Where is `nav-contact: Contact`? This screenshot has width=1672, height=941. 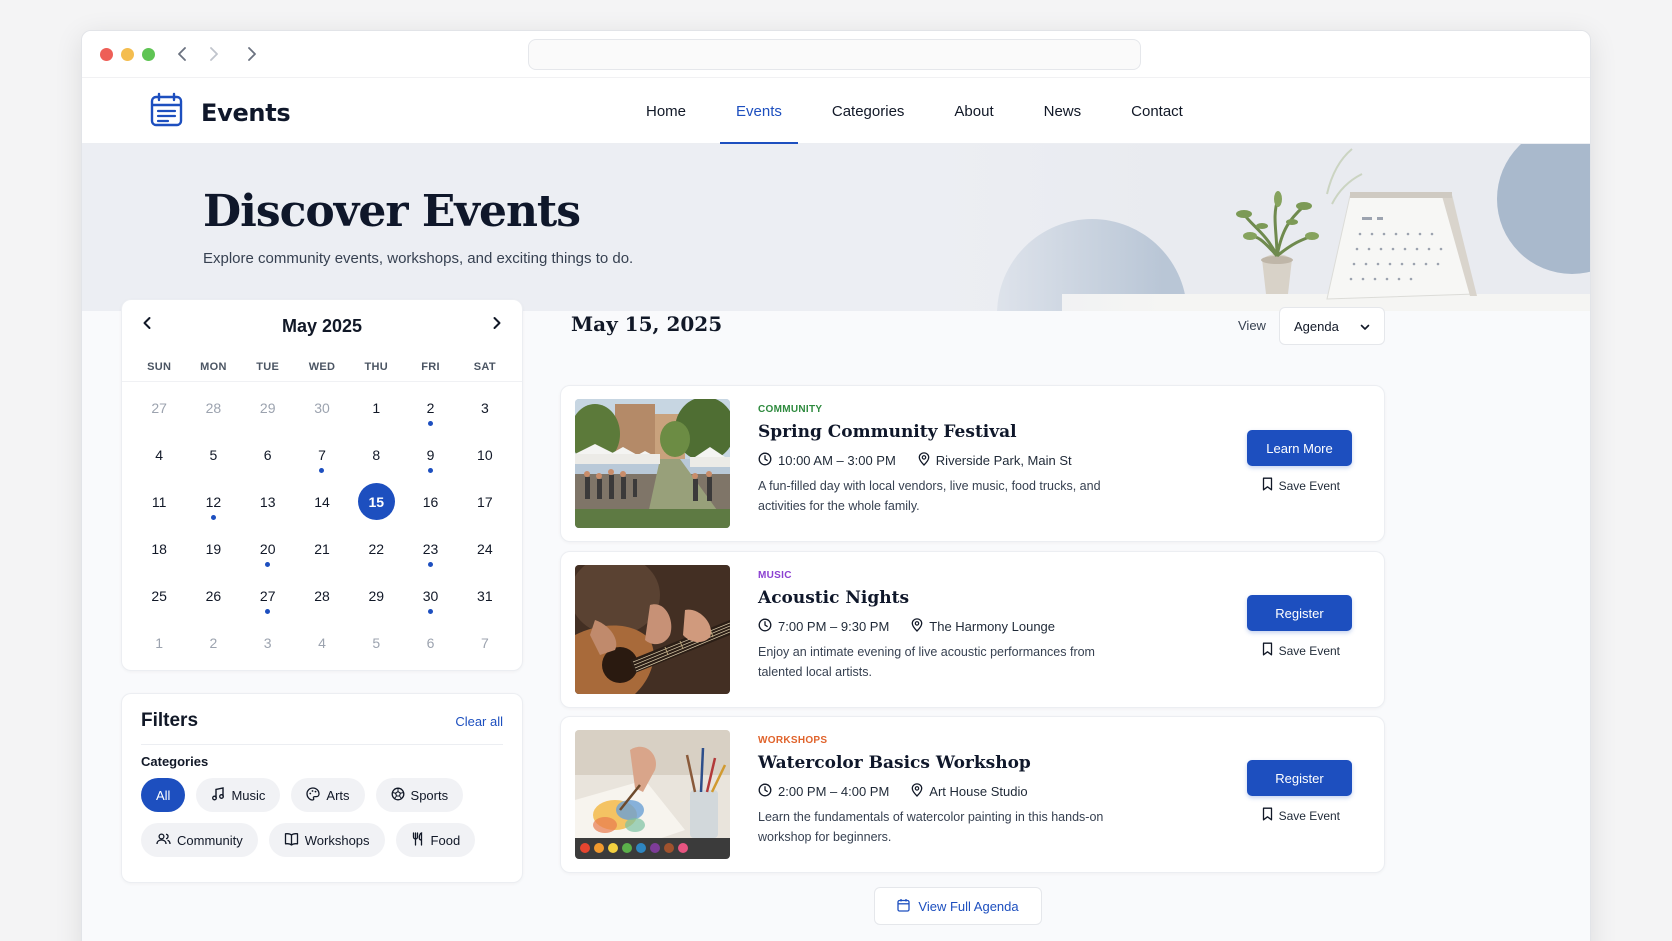
nav-contact: Contact is located at coordinates (1157, 111).